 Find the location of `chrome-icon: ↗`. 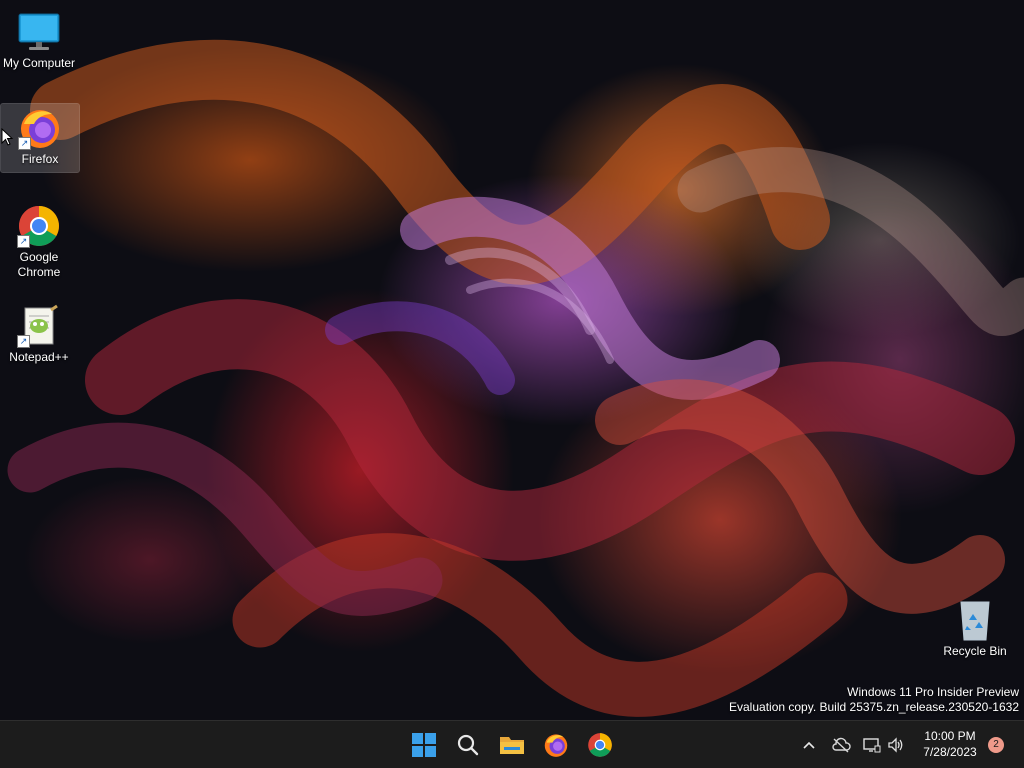

chrome-icon: ↗ is located at coordinates (39, 226).